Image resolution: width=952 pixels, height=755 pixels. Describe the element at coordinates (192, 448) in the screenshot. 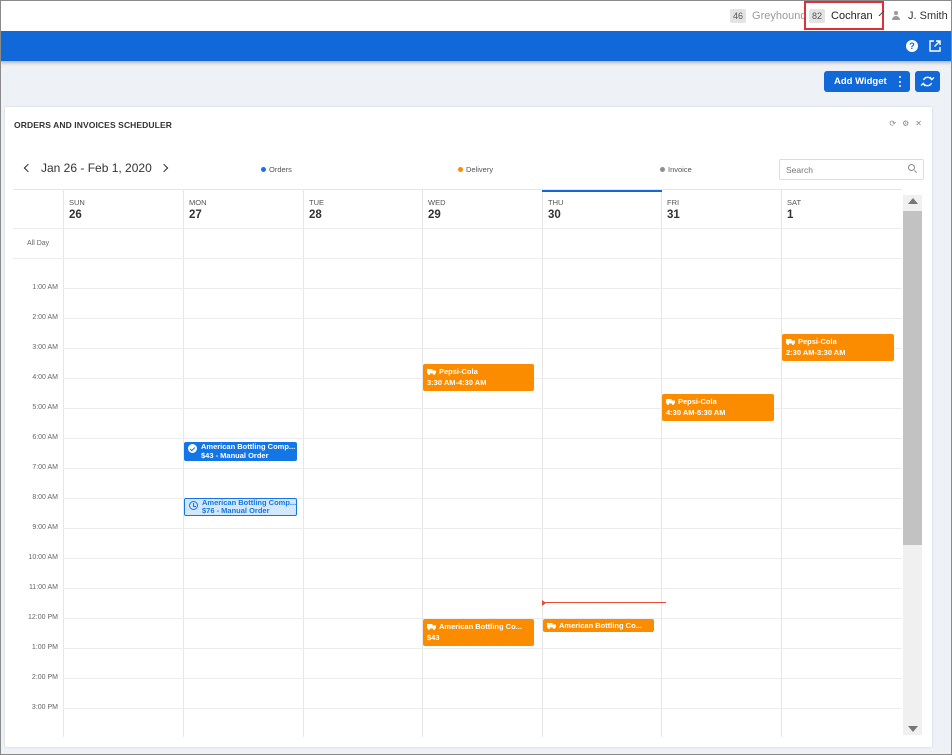

I see `check-circle-icon` at that location.